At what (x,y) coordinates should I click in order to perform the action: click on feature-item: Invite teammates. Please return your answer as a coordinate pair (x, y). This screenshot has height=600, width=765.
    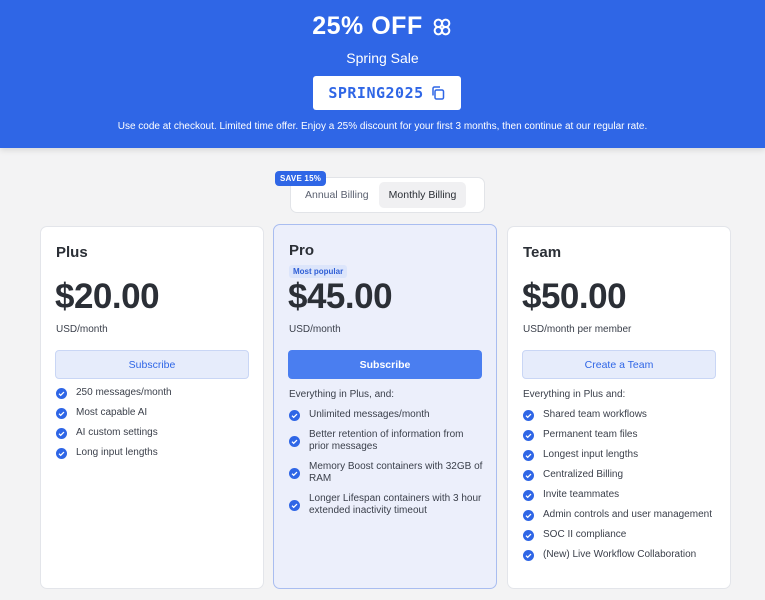
    Looking at the image, I should click on (621, 495).